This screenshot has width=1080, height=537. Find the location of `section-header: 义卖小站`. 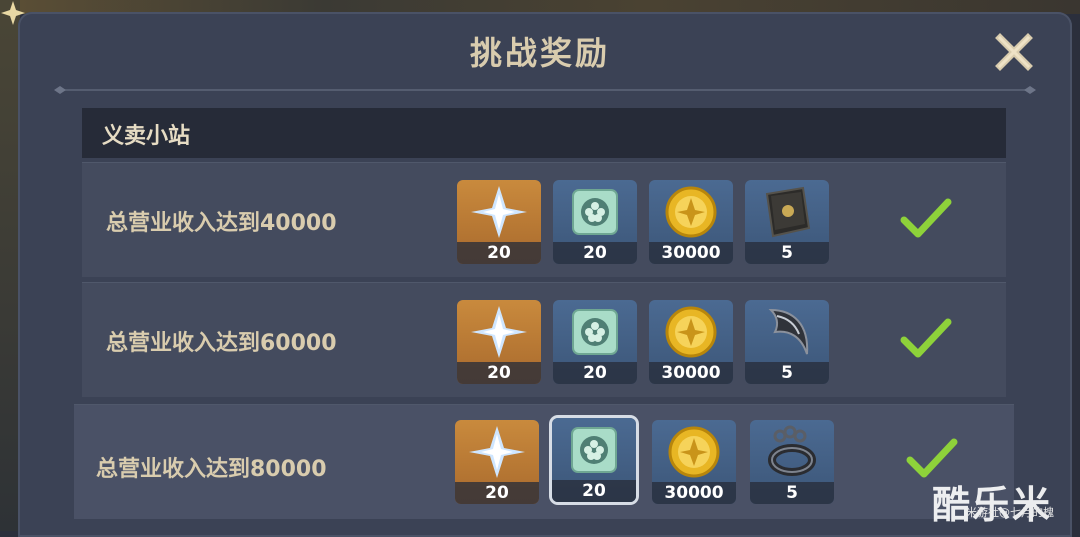

section-header: 义卖小站 is located at coordinates (544, 133).